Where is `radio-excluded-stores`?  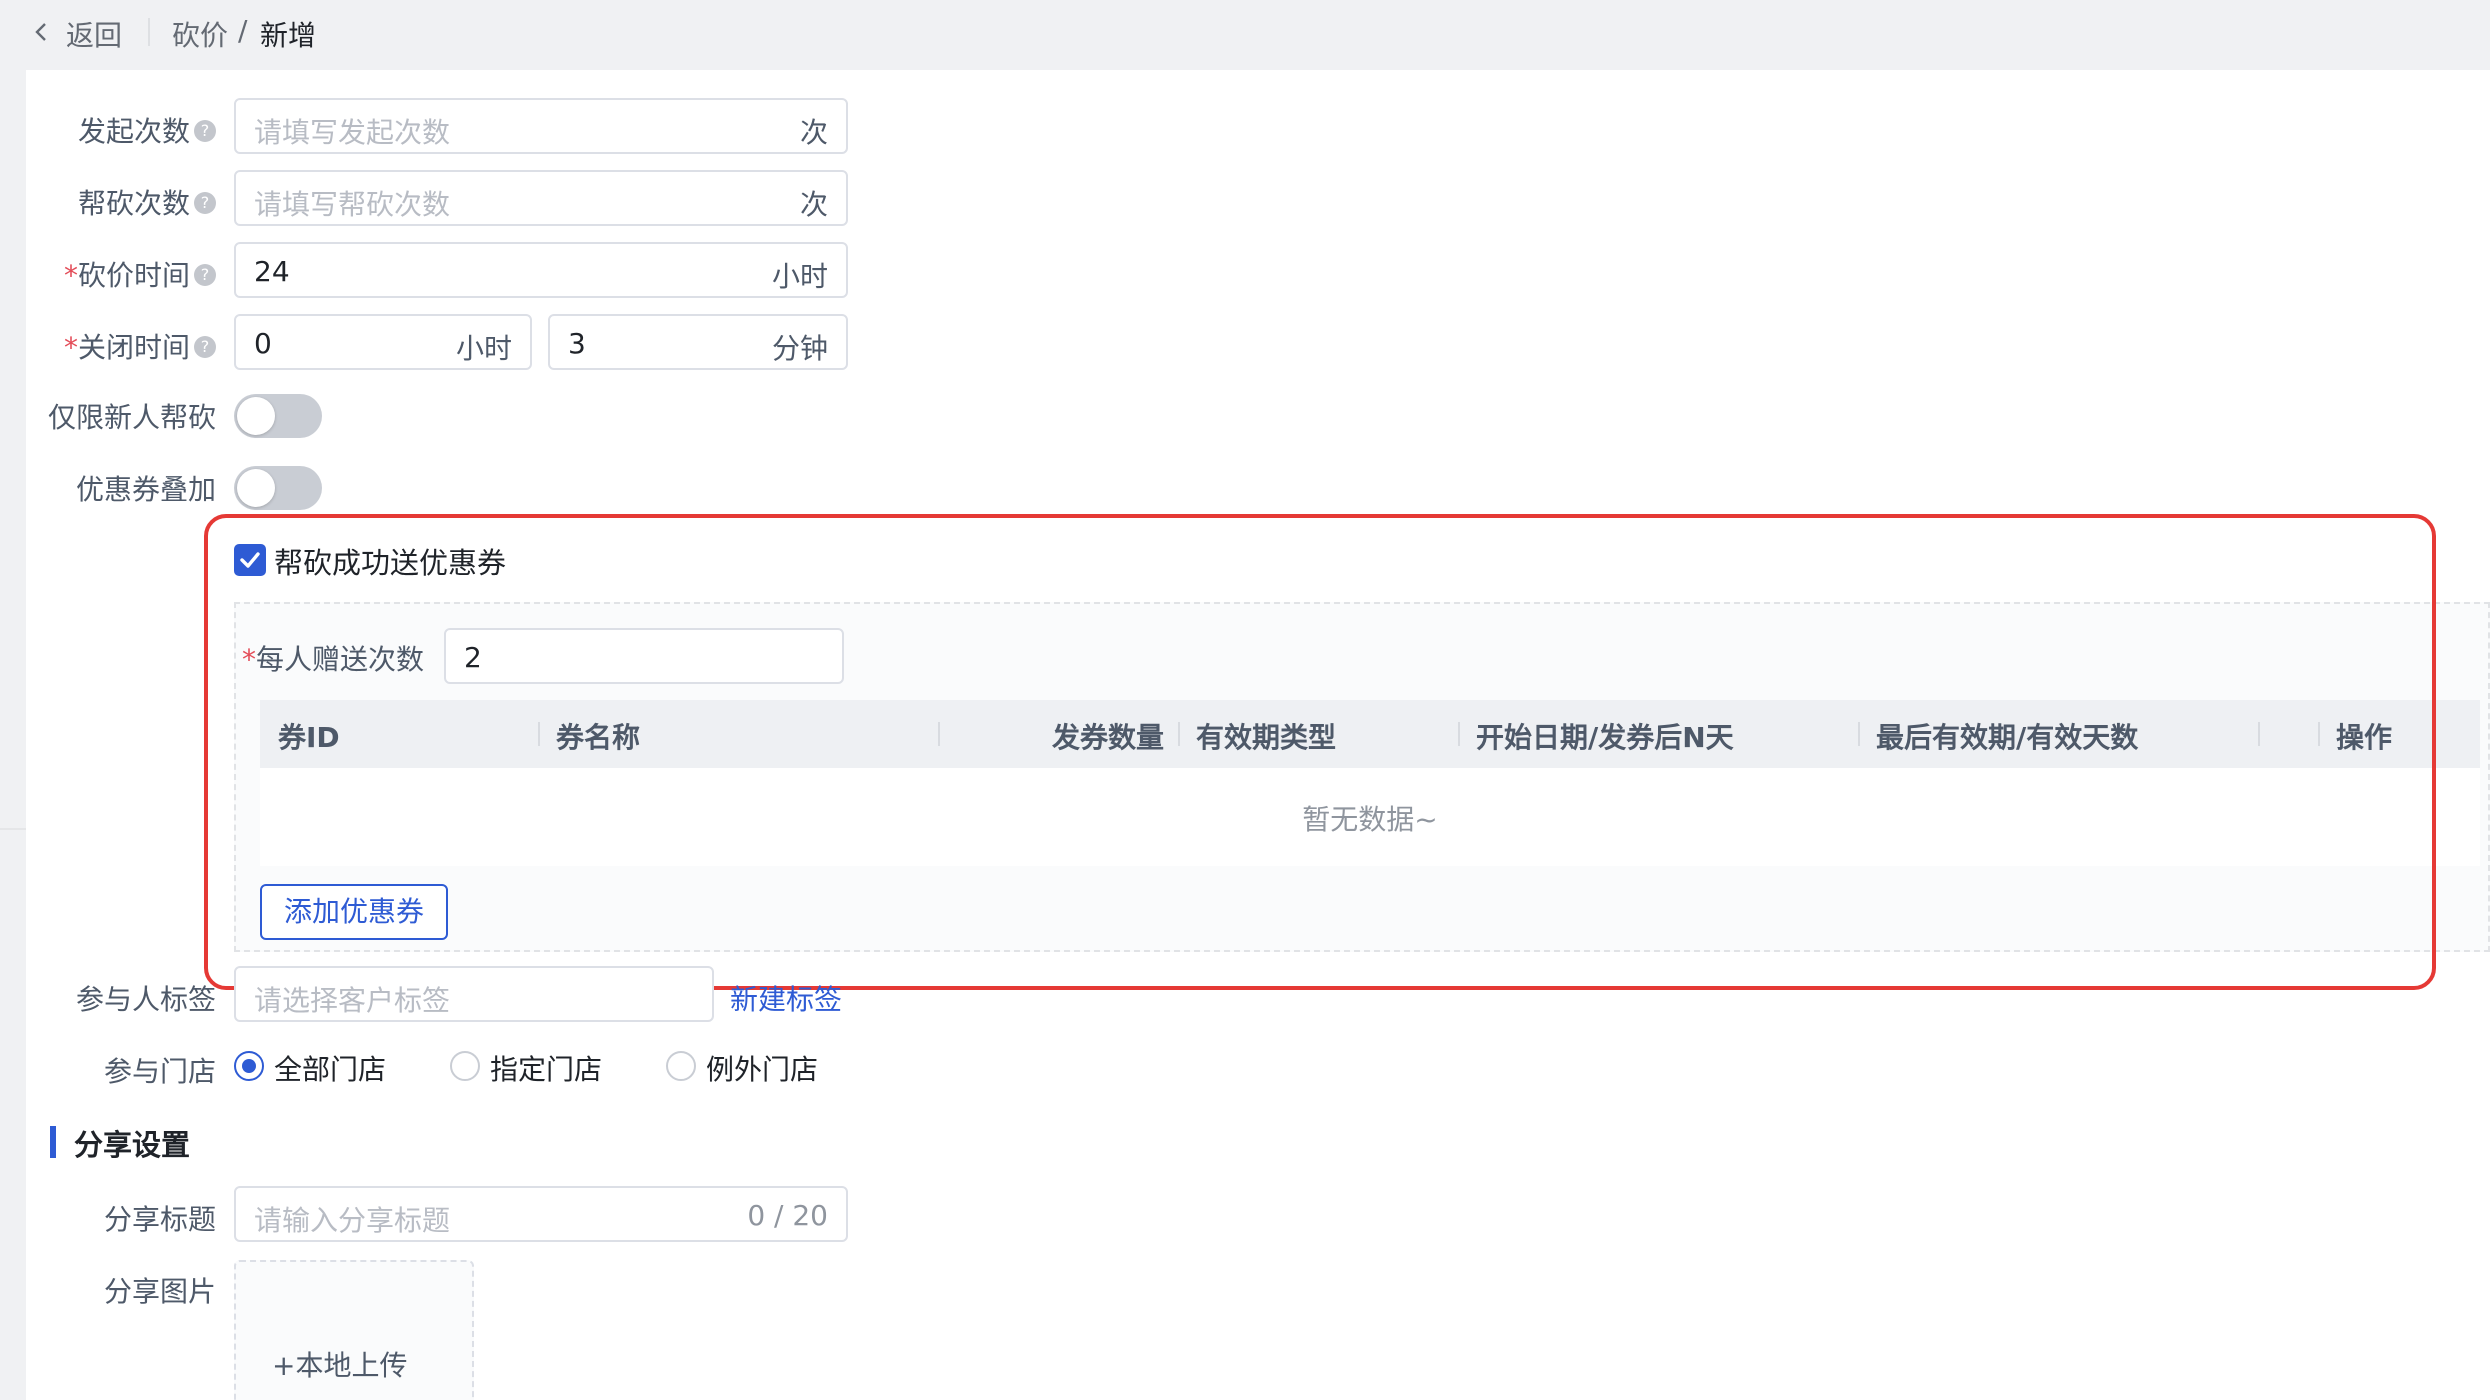 radio-excluded-stores is located at coordinates (681, 1066).